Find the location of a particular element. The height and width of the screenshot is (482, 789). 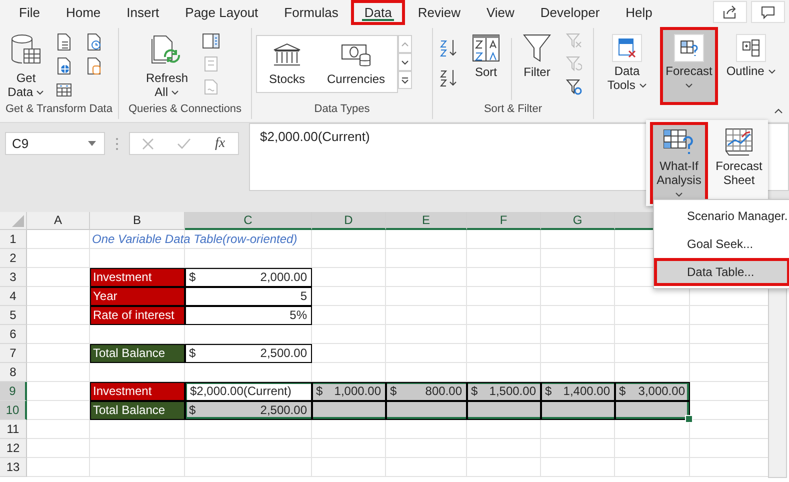

share-button is located at coordinates (730, 12).